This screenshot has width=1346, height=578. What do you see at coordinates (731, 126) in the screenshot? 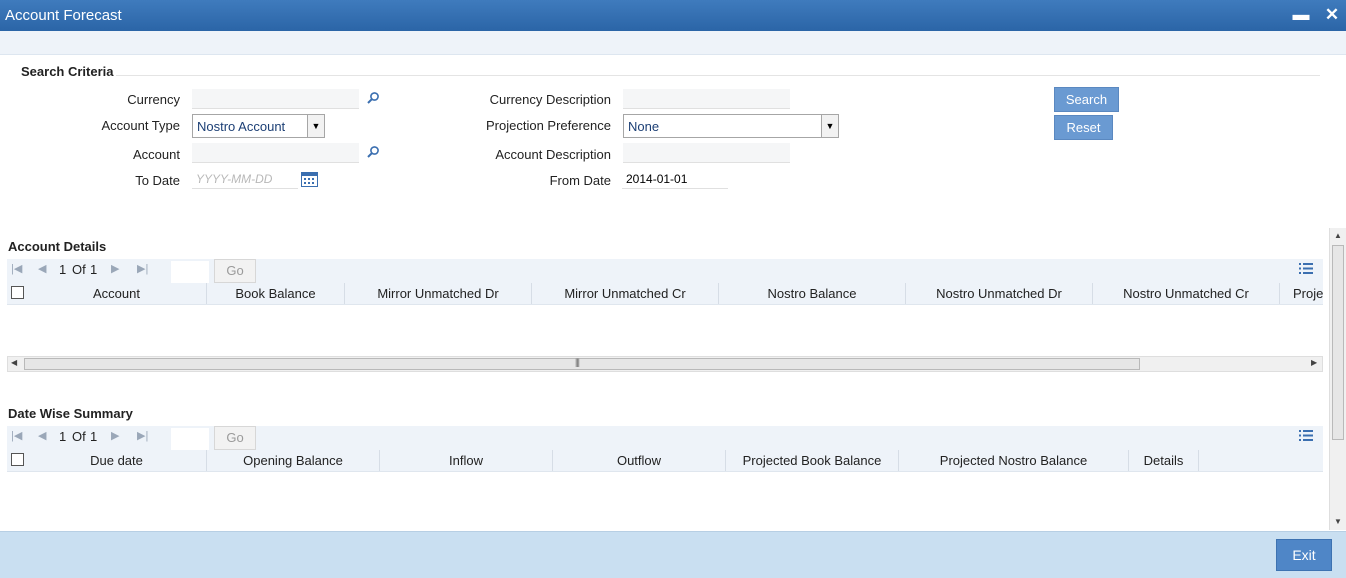
I see `projection-preference-select: None ▼` at bounding box center [731, 126].